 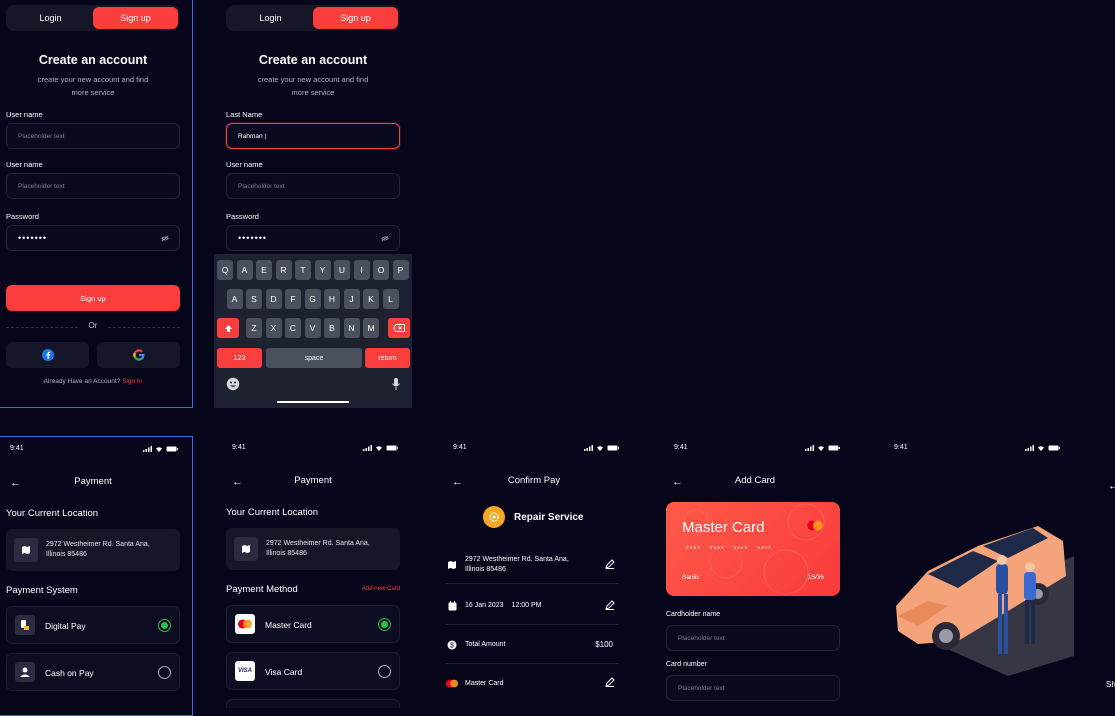 What do you see at coordinates (399, 328) in the screenshot?
I see `backspace-key` at bounding box center [399, 328].